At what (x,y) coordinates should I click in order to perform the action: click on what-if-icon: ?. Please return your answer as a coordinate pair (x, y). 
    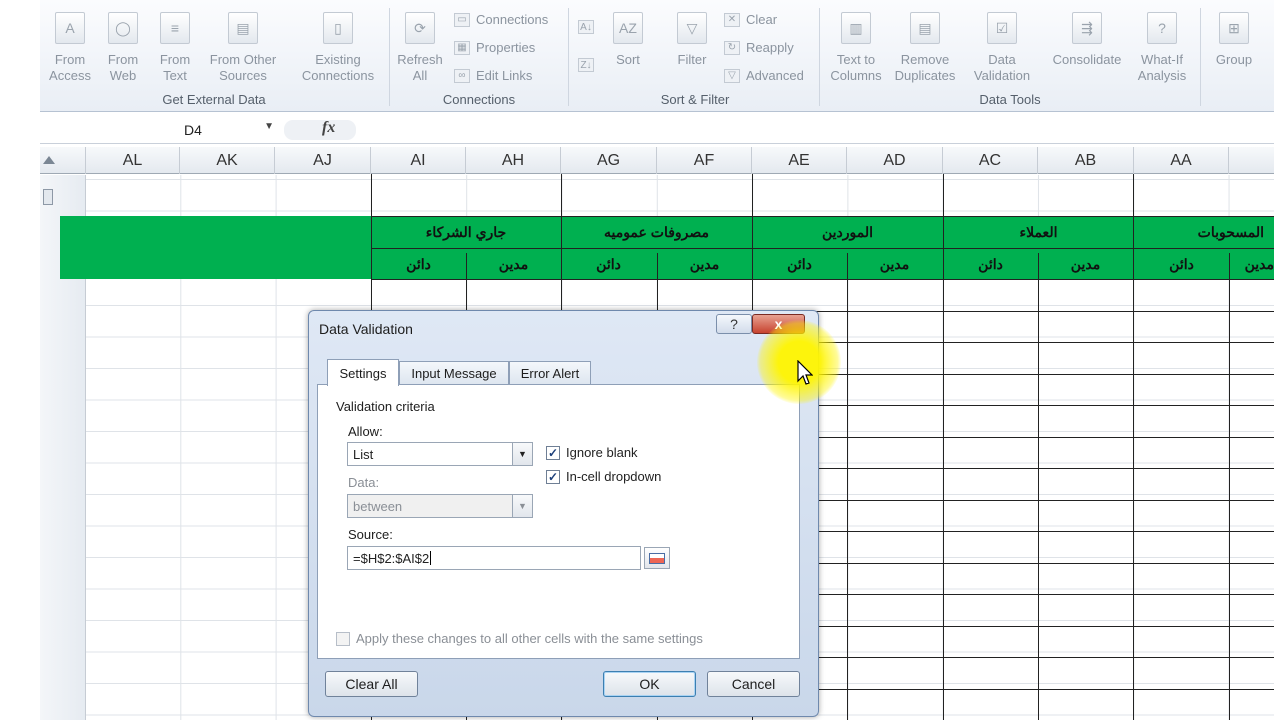
    Looking at the image, I should click on (1162, 28).